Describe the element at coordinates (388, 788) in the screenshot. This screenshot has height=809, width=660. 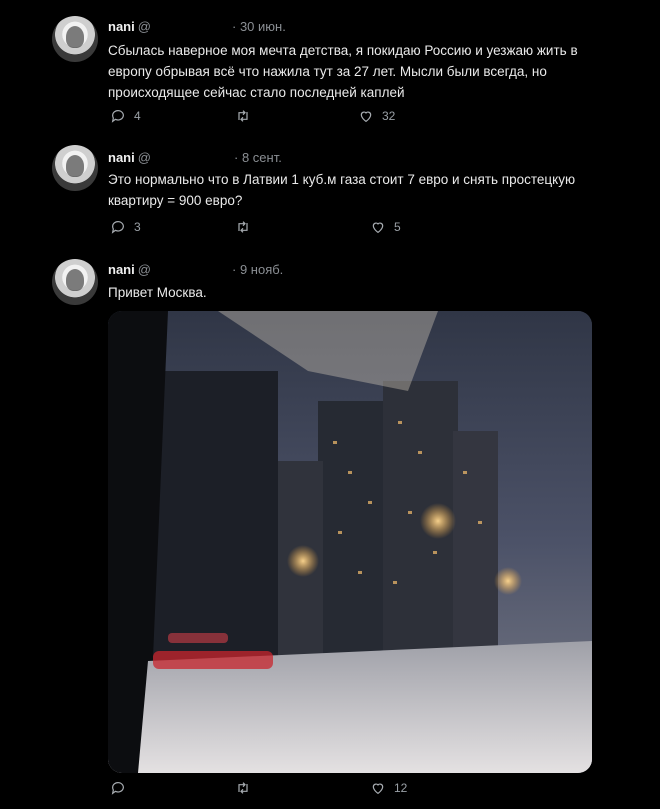
I see `like-button: 12` at that location.